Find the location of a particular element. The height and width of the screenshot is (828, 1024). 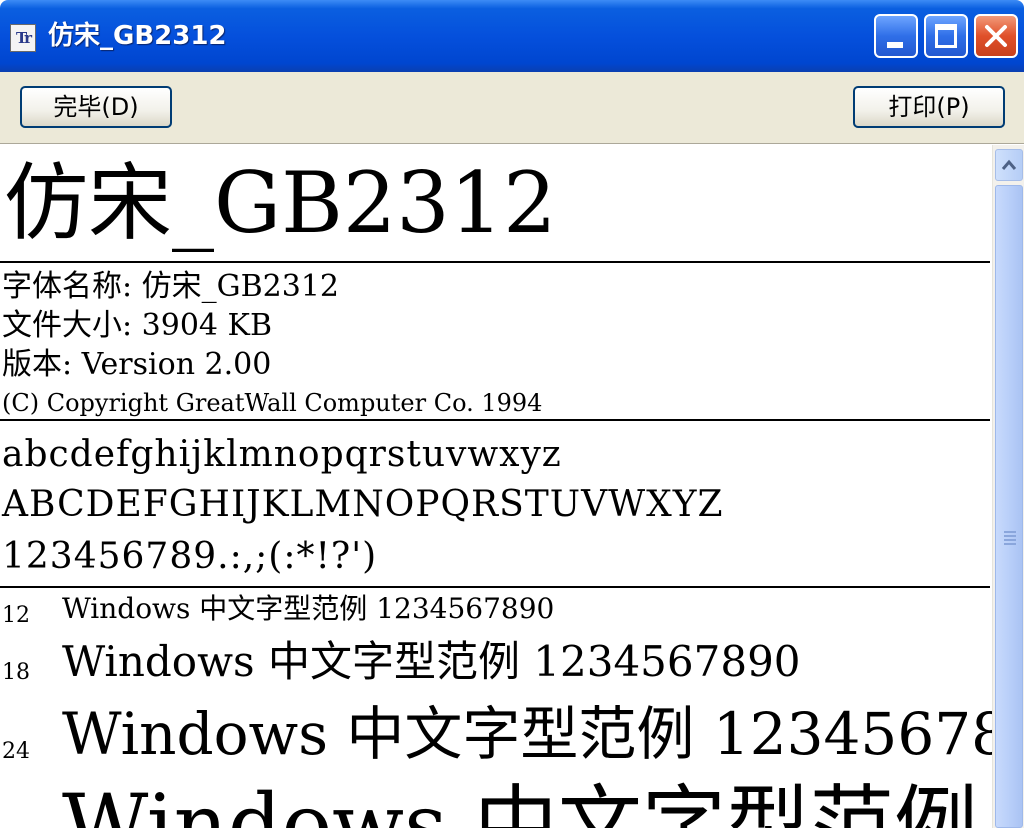

digits-sample: 123456789.:,;(:*!?') is located at coordinates (190, 556).